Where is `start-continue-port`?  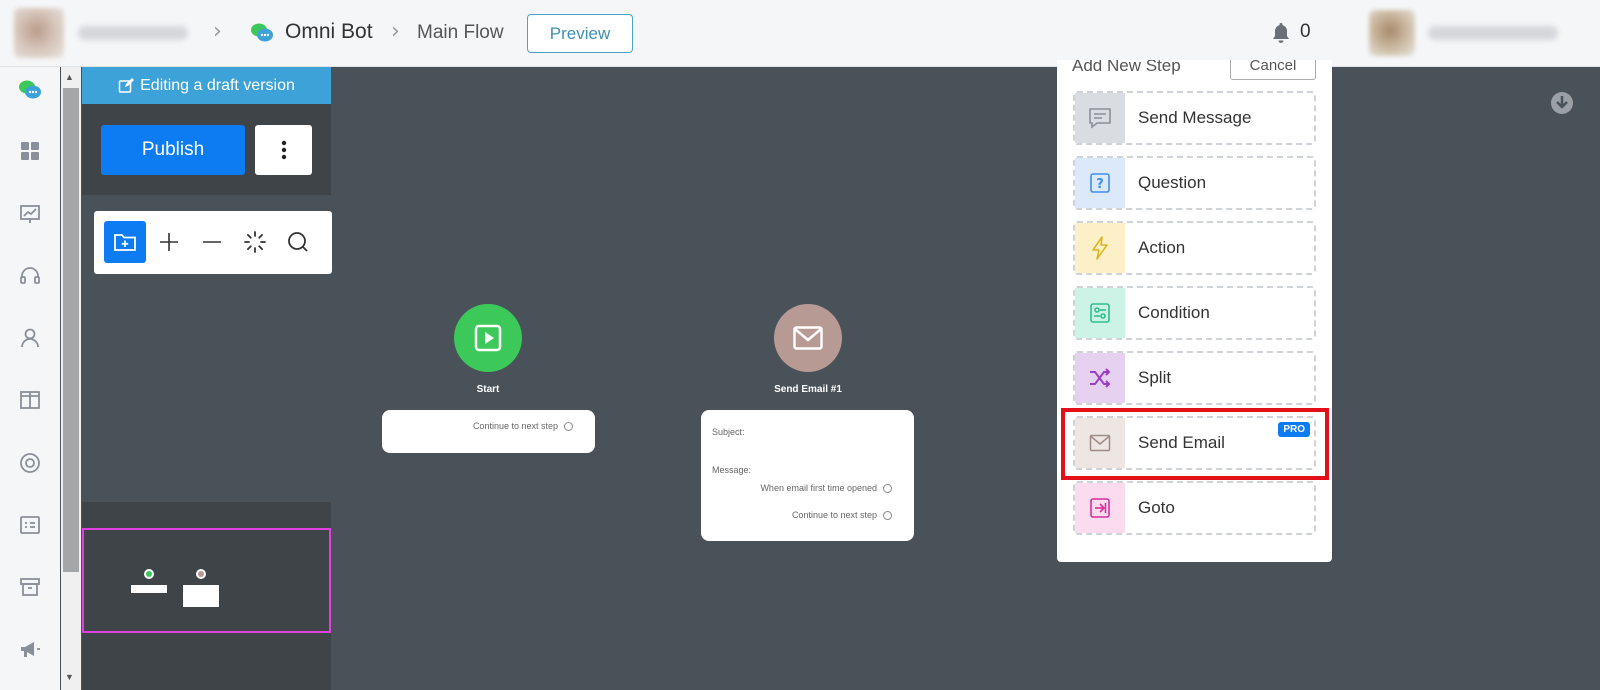 start-continue-port is located at coordinates (568, 427).